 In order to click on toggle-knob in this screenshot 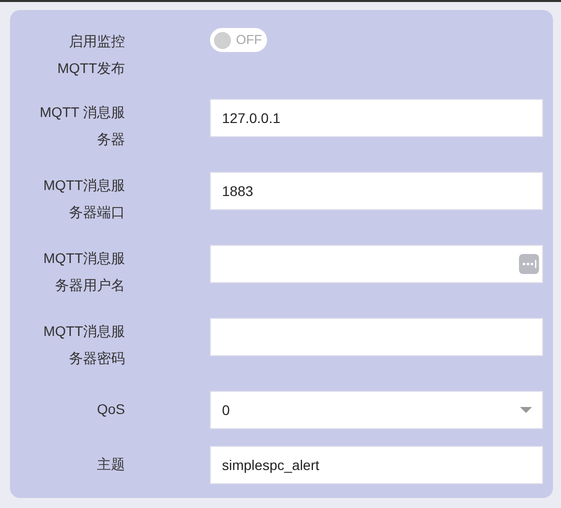, I will do `click(222, 40)`.